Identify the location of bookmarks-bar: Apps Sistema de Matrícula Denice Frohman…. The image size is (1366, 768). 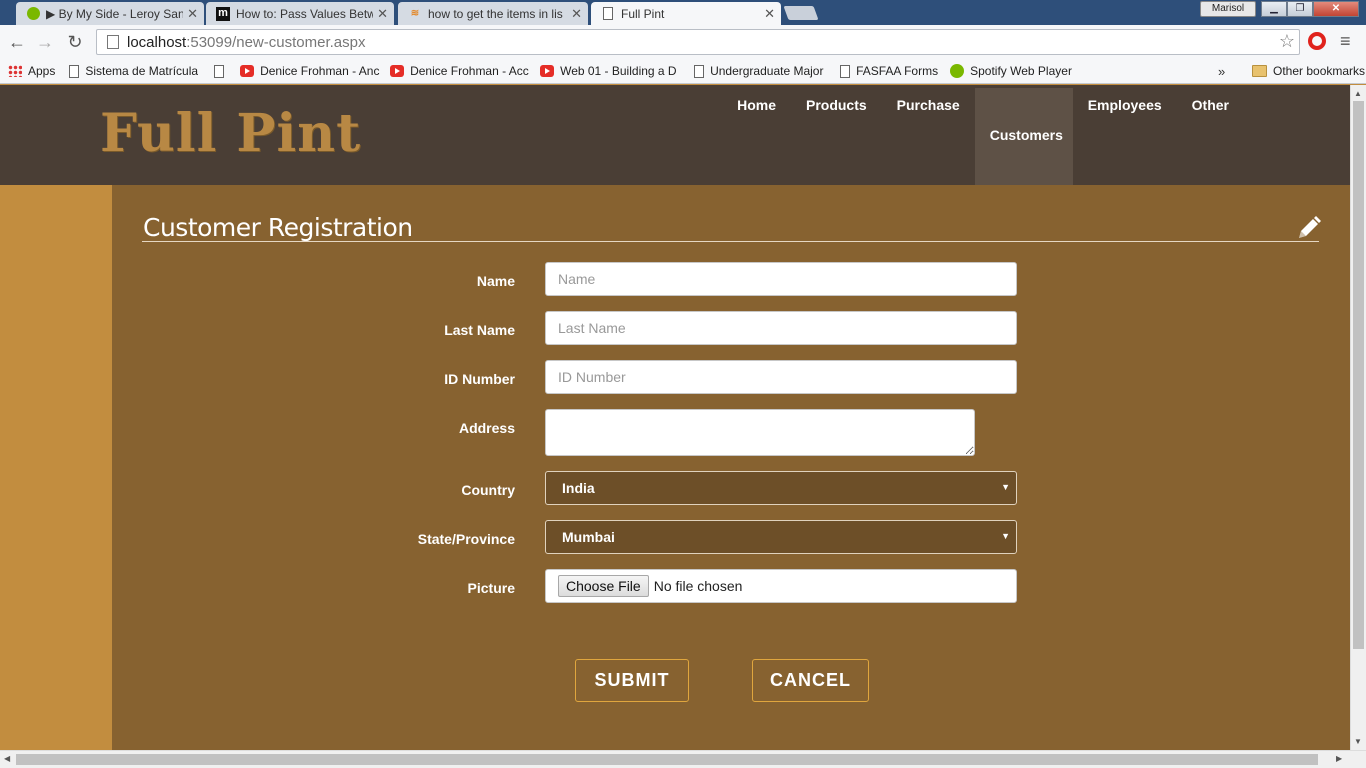
(683, 71).